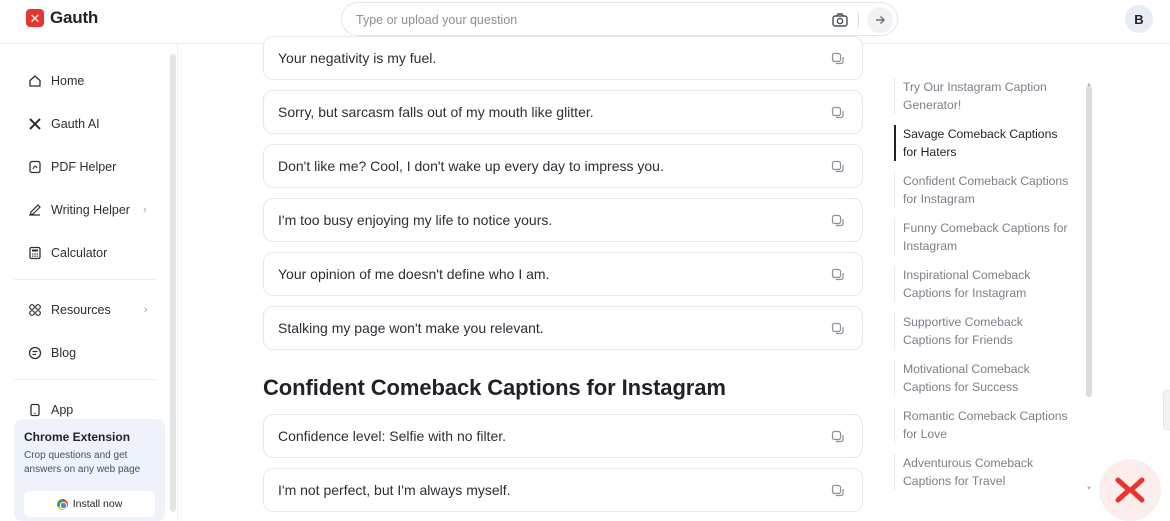 This screenshot has width=1170, height=521. Describe the element at coordinates (97, 504) in the screenshot. I see `install-now-label: Install now` at that location.